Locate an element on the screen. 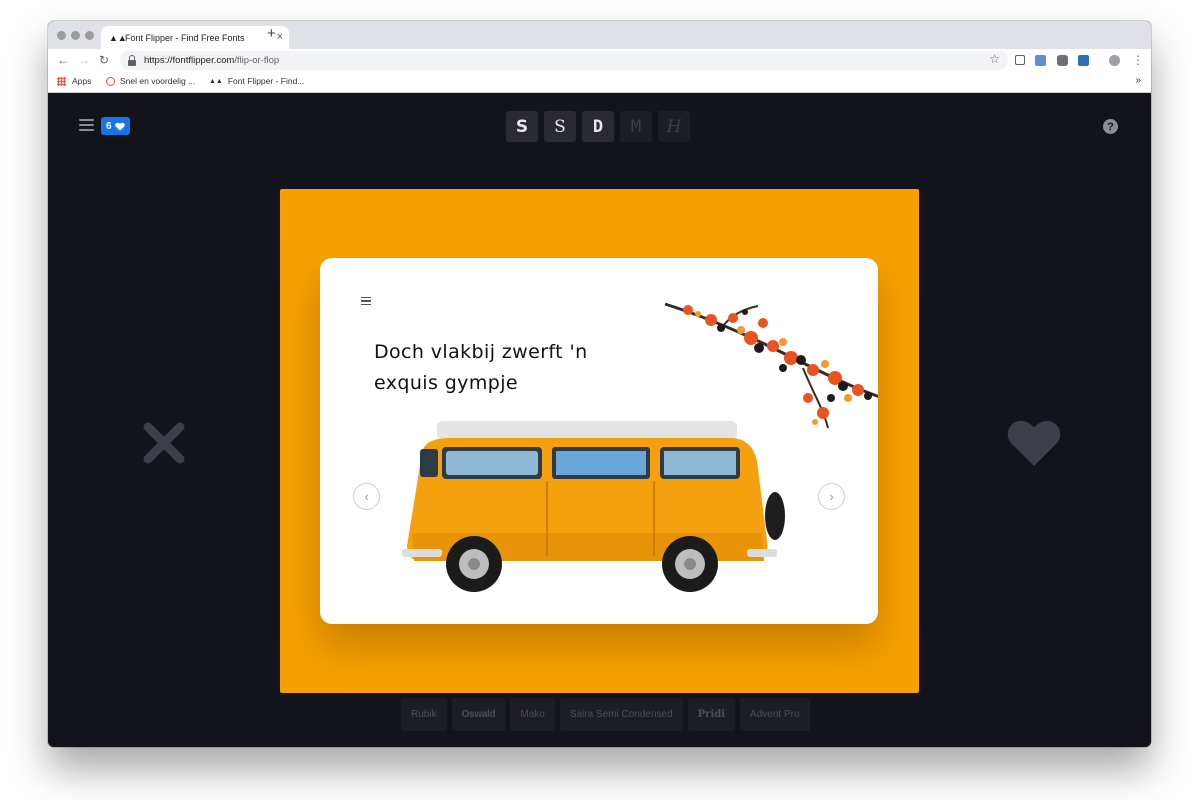  filter-serif-button: S is located at coordinates (560, 126).